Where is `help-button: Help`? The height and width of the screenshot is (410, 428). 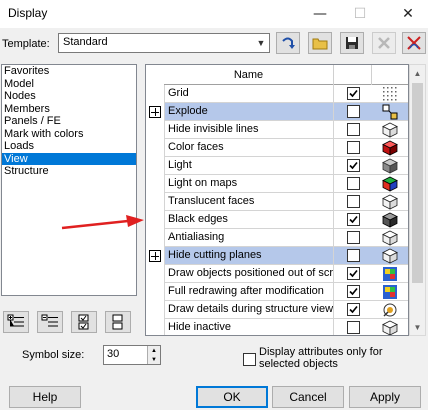 help-button: Help is located at coordinates (45, 397).